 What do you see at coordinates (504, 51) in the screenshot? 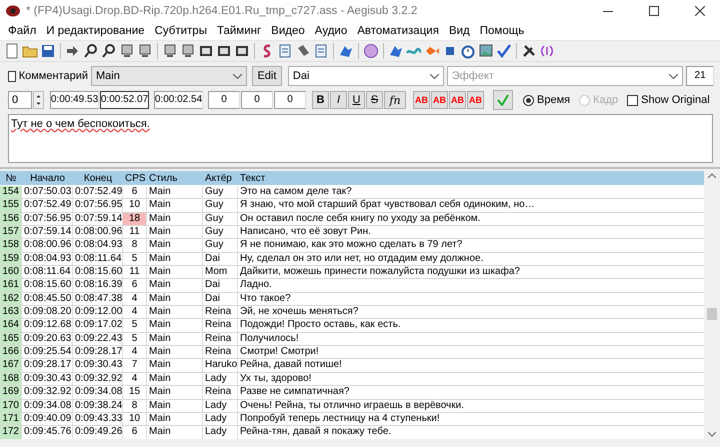
I see `spell-check-icon` at bounding box center [504, 51].